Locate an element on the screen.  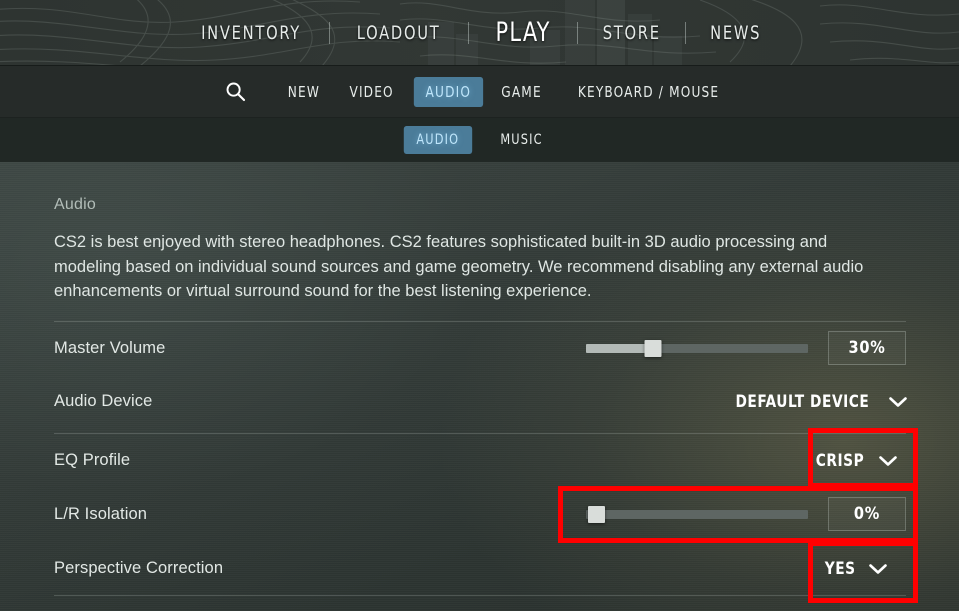
dropdown-audio-device: DEFAULT DEVICE is located at coordinates (817, 402).